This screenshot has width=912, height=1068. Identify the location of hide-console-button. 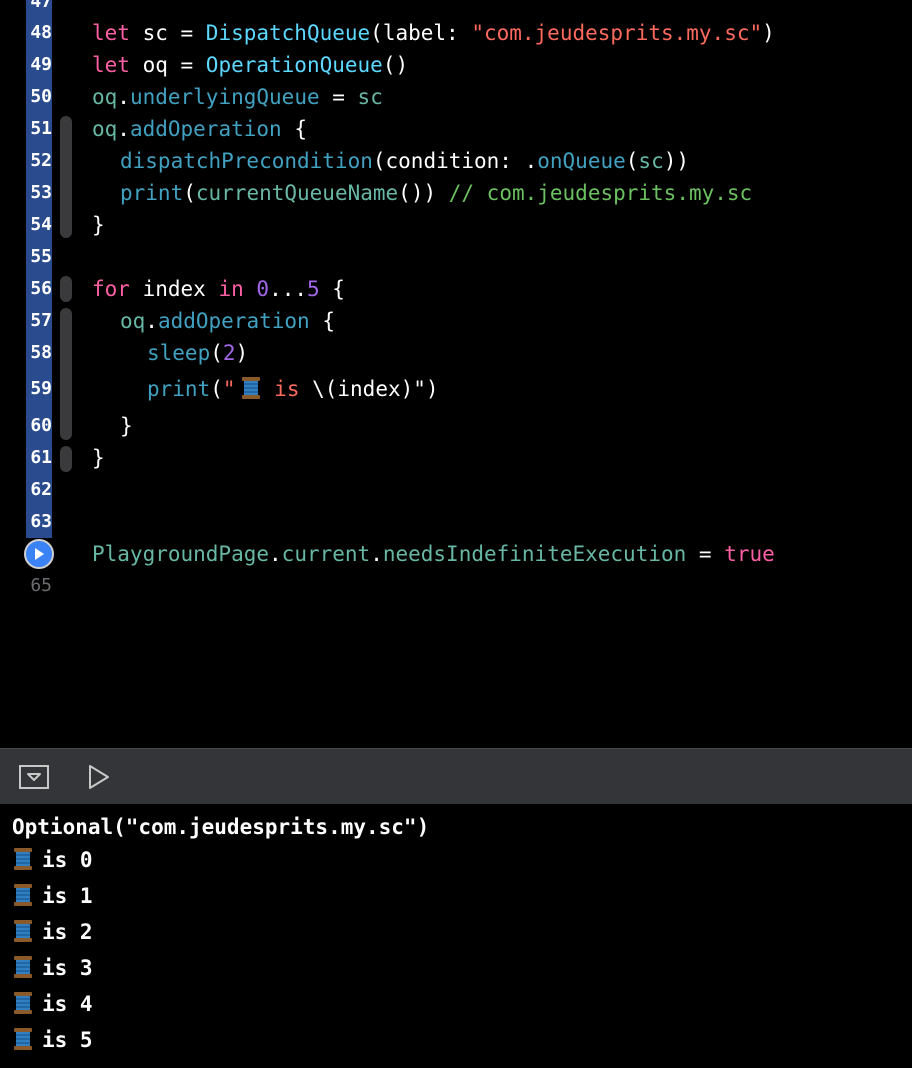
(34, 777).